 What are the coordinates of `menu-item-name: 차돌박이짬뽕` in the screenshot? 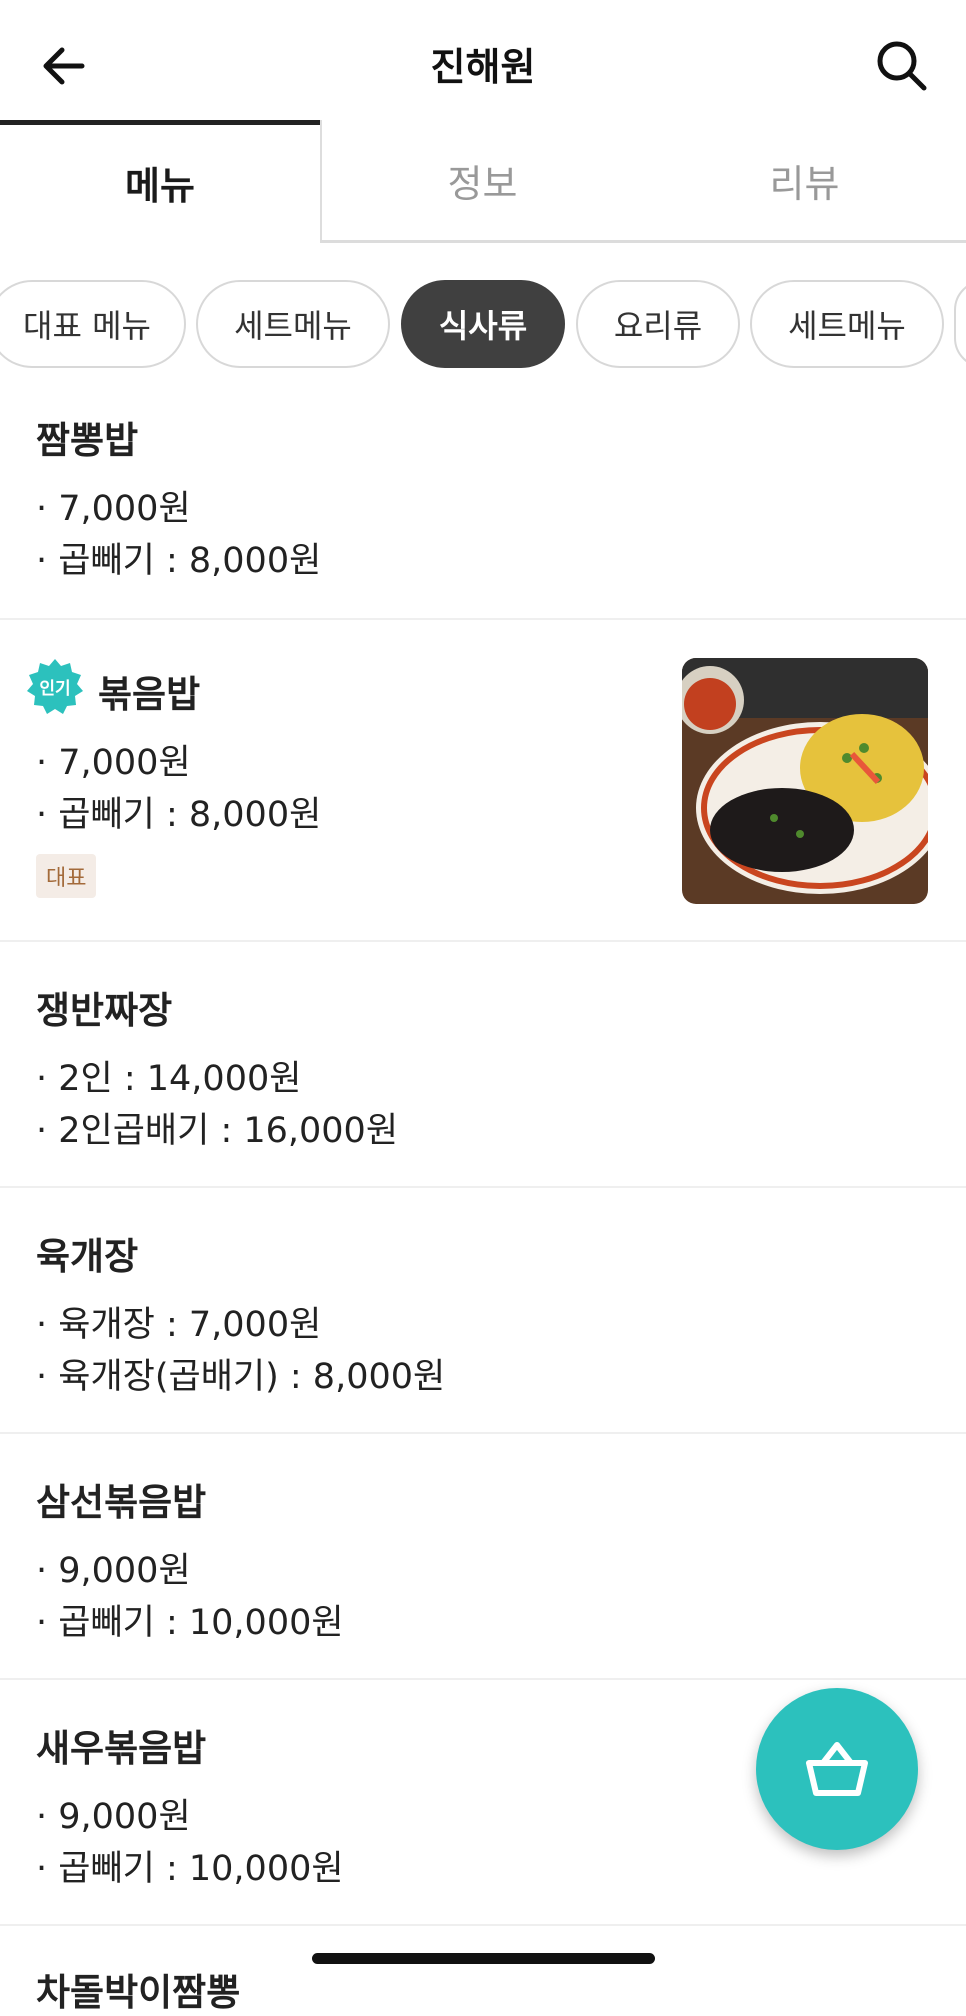 It's located at (138, 1992).